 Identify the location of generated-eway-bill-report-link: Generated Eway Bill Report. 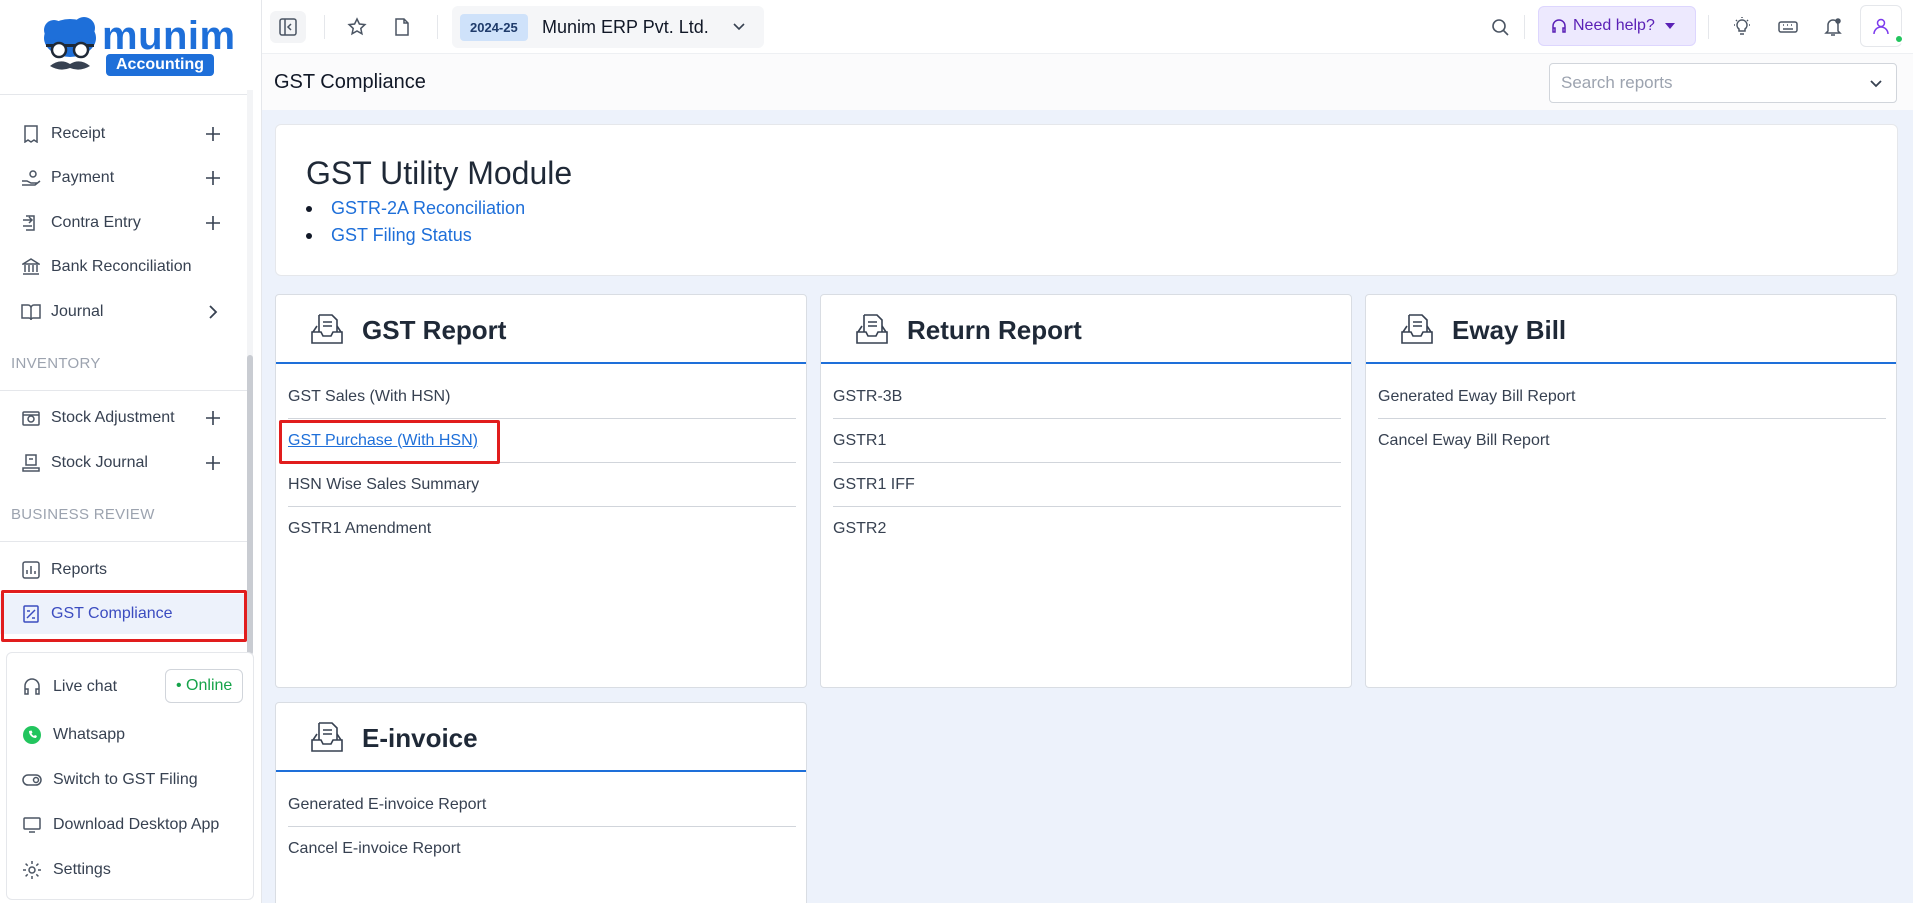
(1632, 397).